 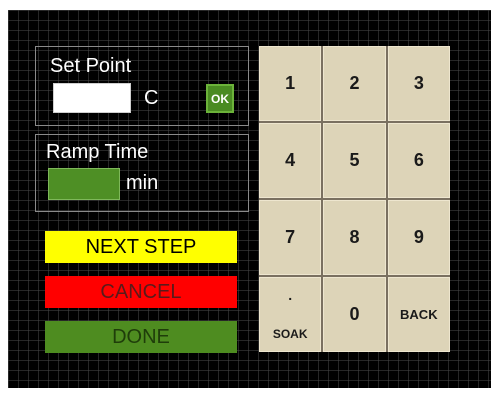 What do you see at coordinates (290, 237) in the screenshot?
I see `key-7: 7` at bounding box center [290, 237].